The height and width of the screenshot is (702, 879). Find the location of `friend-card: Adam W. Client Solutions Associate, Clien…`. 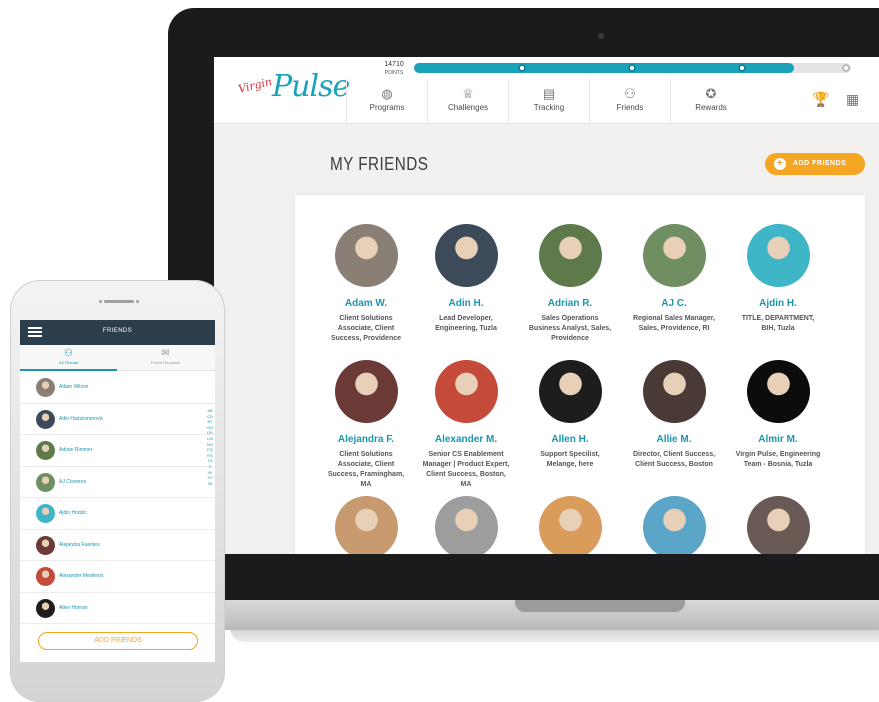

friend-card: Adam W. Client Solutions Associate, Clien… is located at coordinates (366, 284).